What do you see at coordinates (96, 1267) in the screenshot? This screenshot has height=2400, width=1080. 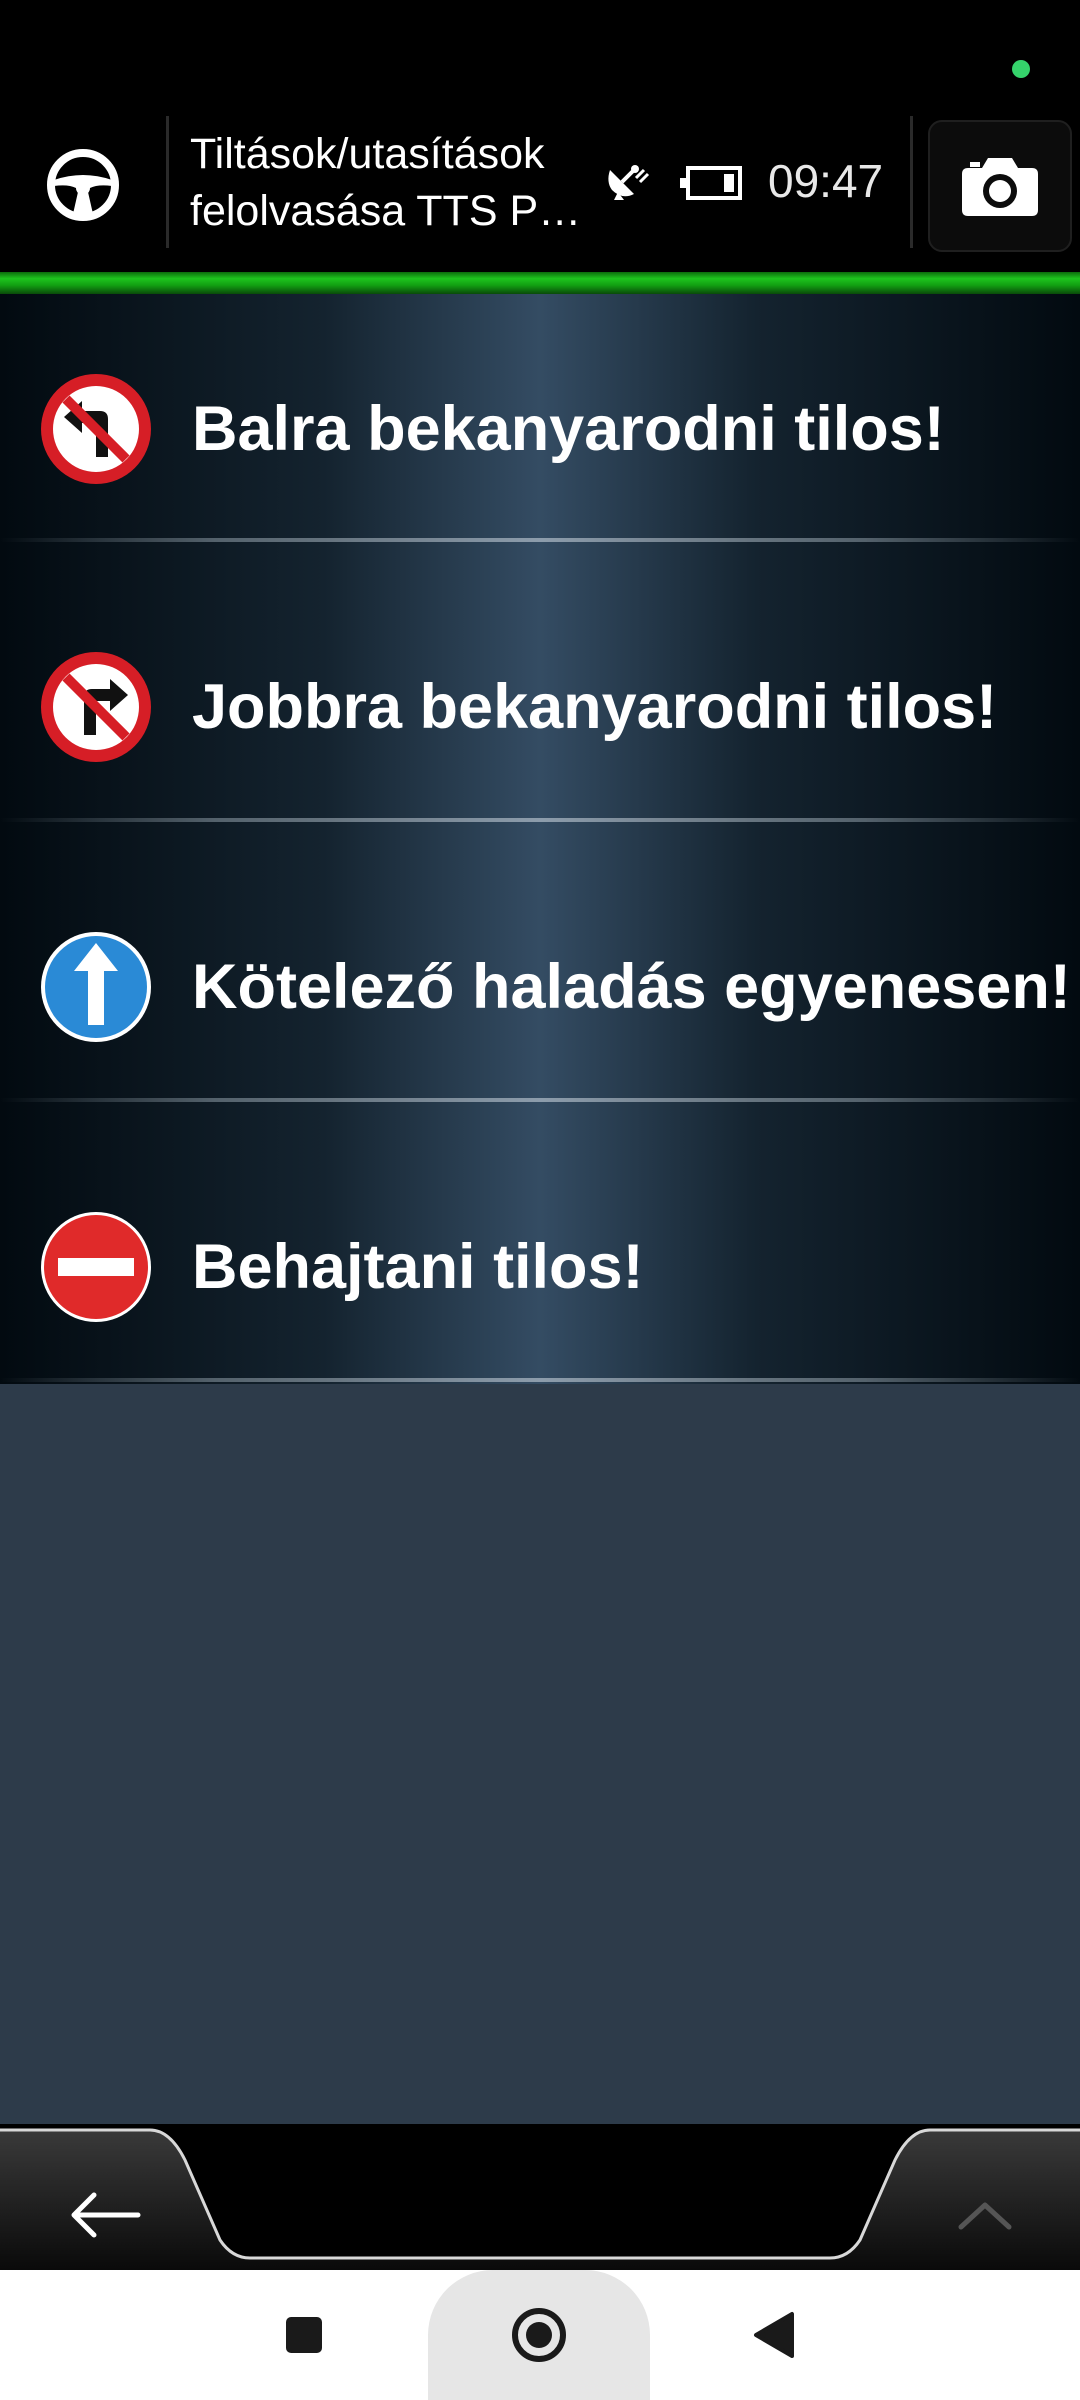 I see `no-entry-sign-icon` at bounding box center [96, 1267].